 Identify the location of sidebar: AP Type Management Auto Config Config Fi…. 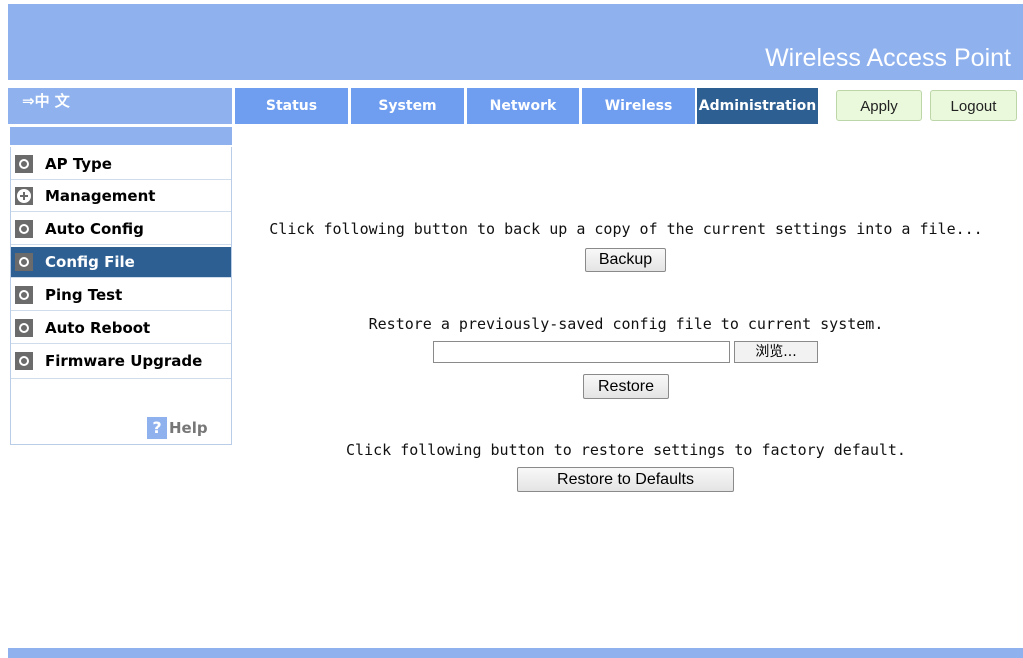
(121, 296).